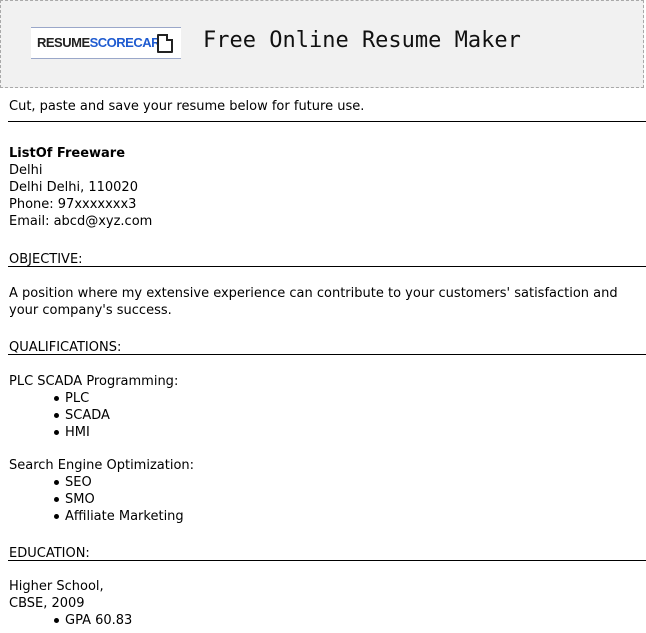  Describe the element at coordinates (101, 482) in the screenshot. I see `list-item: SEO` at that location.